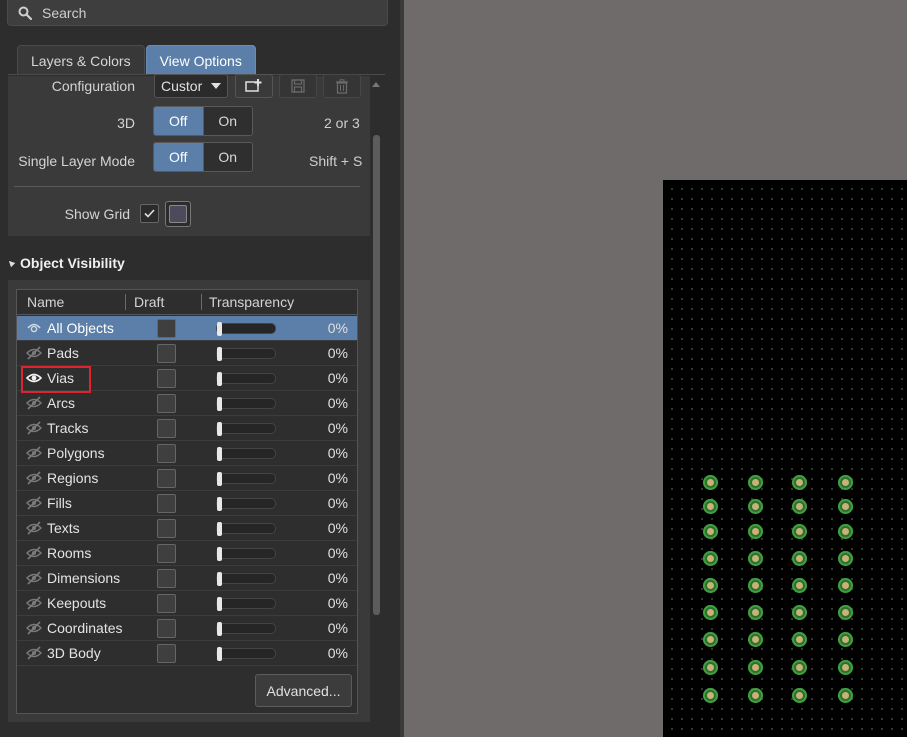 This screenshot has height=737, width=907. I want to click on table-row: 3D Body 0%, so click(187, 653).